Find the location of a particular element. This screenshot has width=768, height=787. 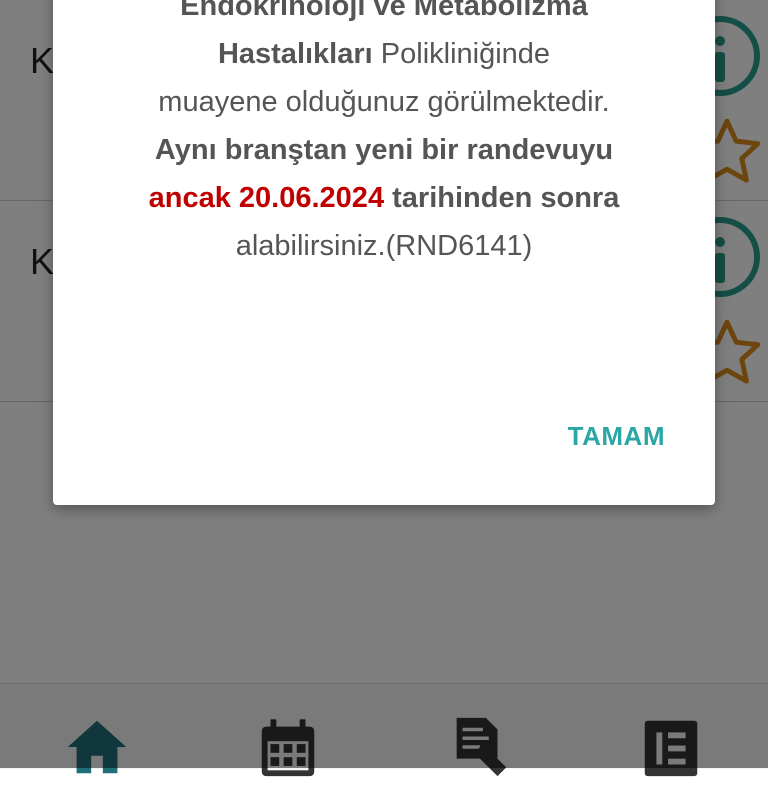

message-clinic-name: Hastalıkları is located at coordinates (295, 54).